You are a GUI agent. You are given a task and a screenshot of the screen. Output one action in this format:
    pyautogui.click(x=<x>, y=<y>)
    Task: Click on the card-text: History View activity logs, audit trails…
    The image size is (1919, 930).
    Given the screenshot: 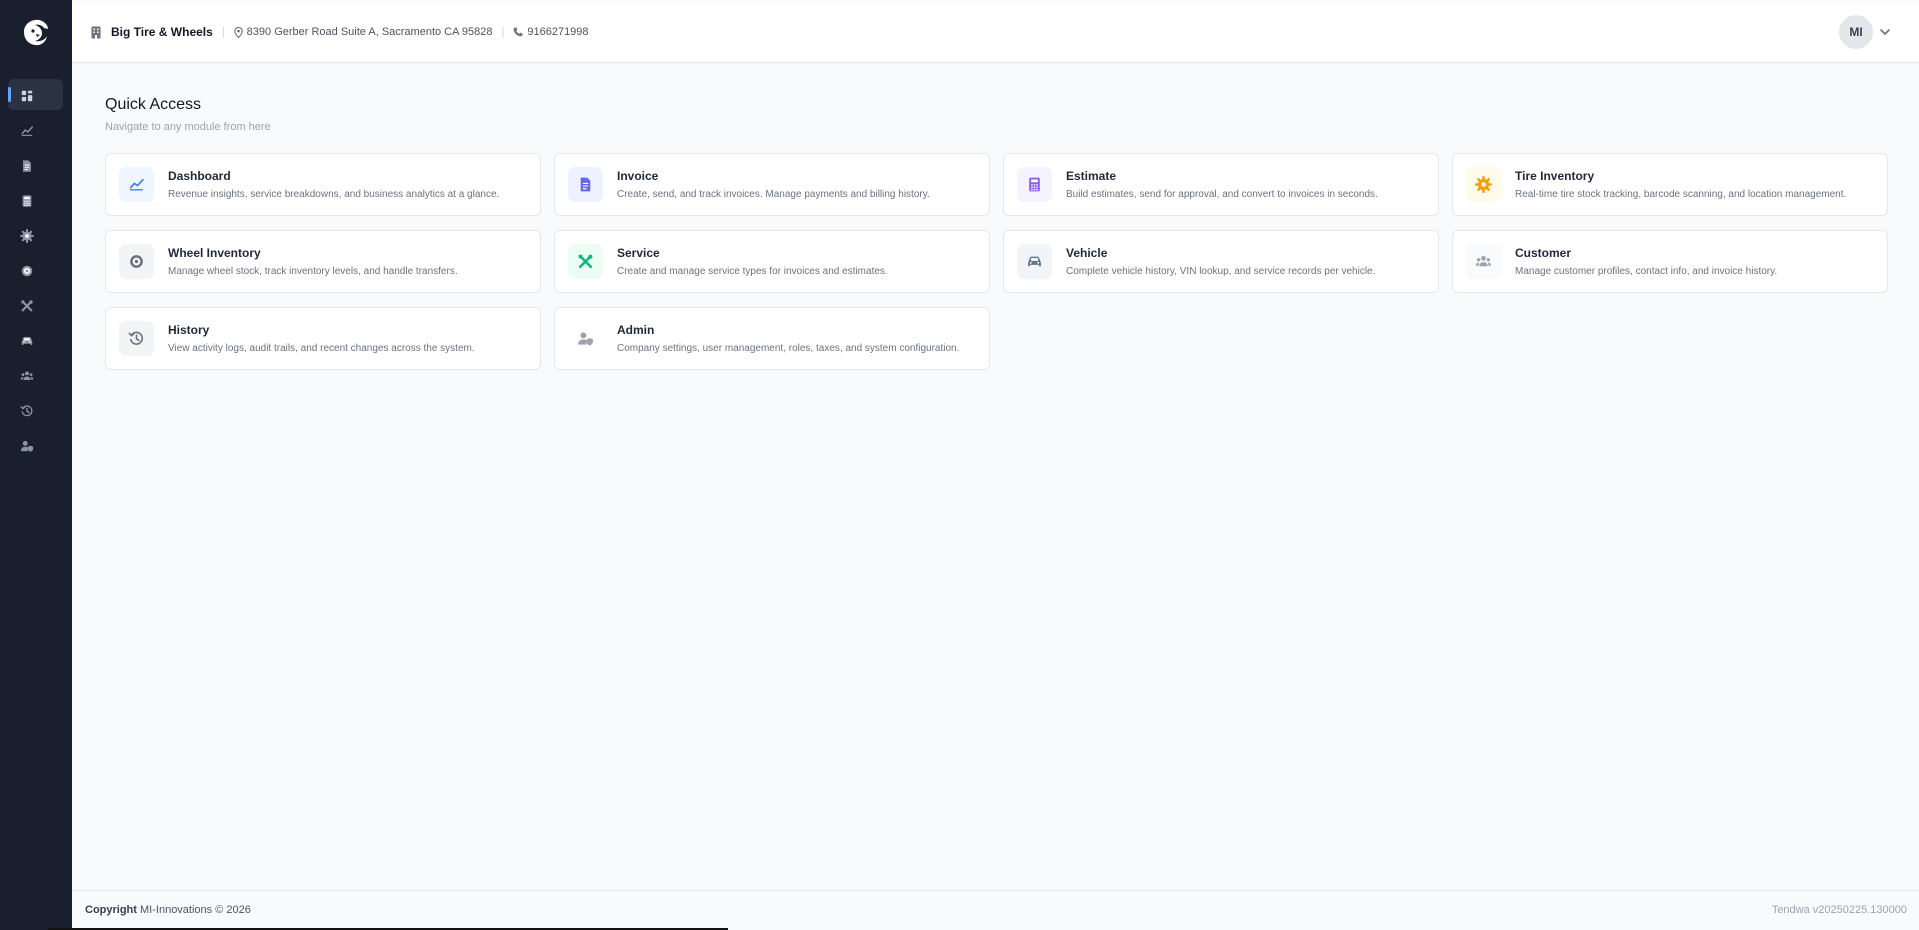 What is the action you would take?
    pyautogui.click(x=321, y=338)
    